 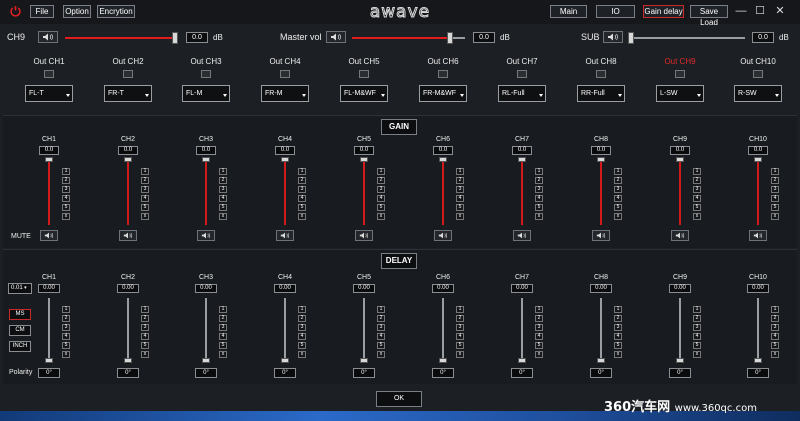 What do you see at coordinates (121, 38) in the screenshot?
I see `ch9-volume-slider` at bounding box center [121, 38].